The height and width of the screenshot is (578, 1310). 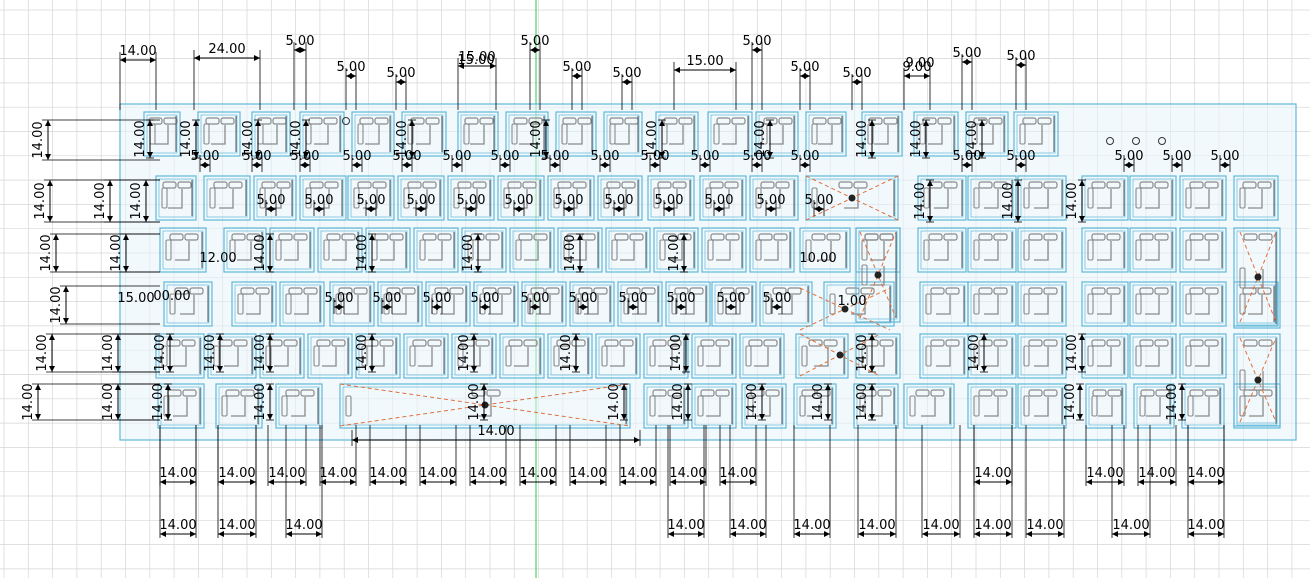 I want to click on dimension-text: 9.00, so click(x=920, y=63).